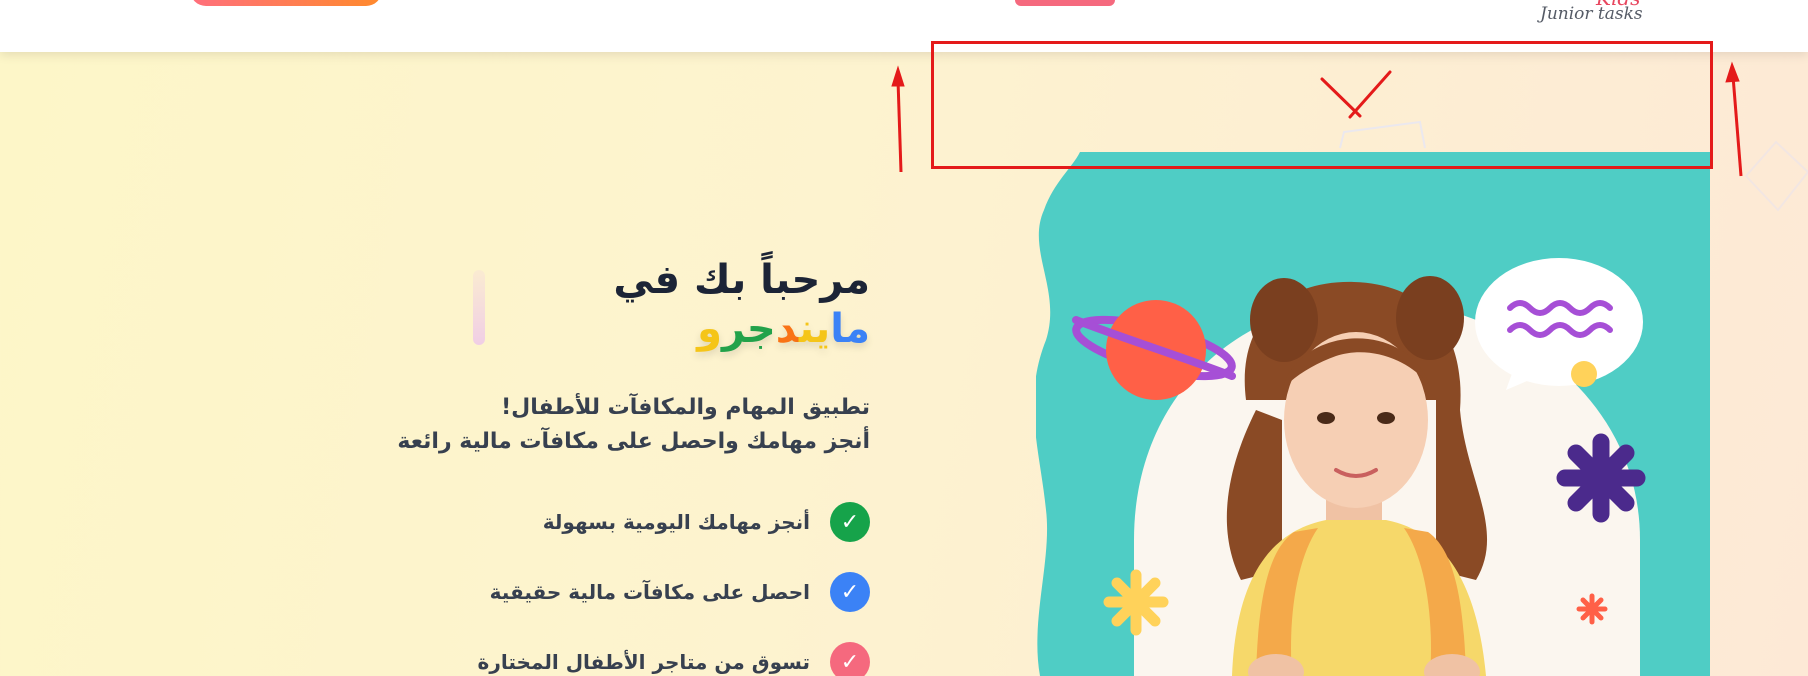  What do you see at coordinates (1382, 134) in the screenshot?
I see `decorative-outline` at bounding box center [1382, 134].